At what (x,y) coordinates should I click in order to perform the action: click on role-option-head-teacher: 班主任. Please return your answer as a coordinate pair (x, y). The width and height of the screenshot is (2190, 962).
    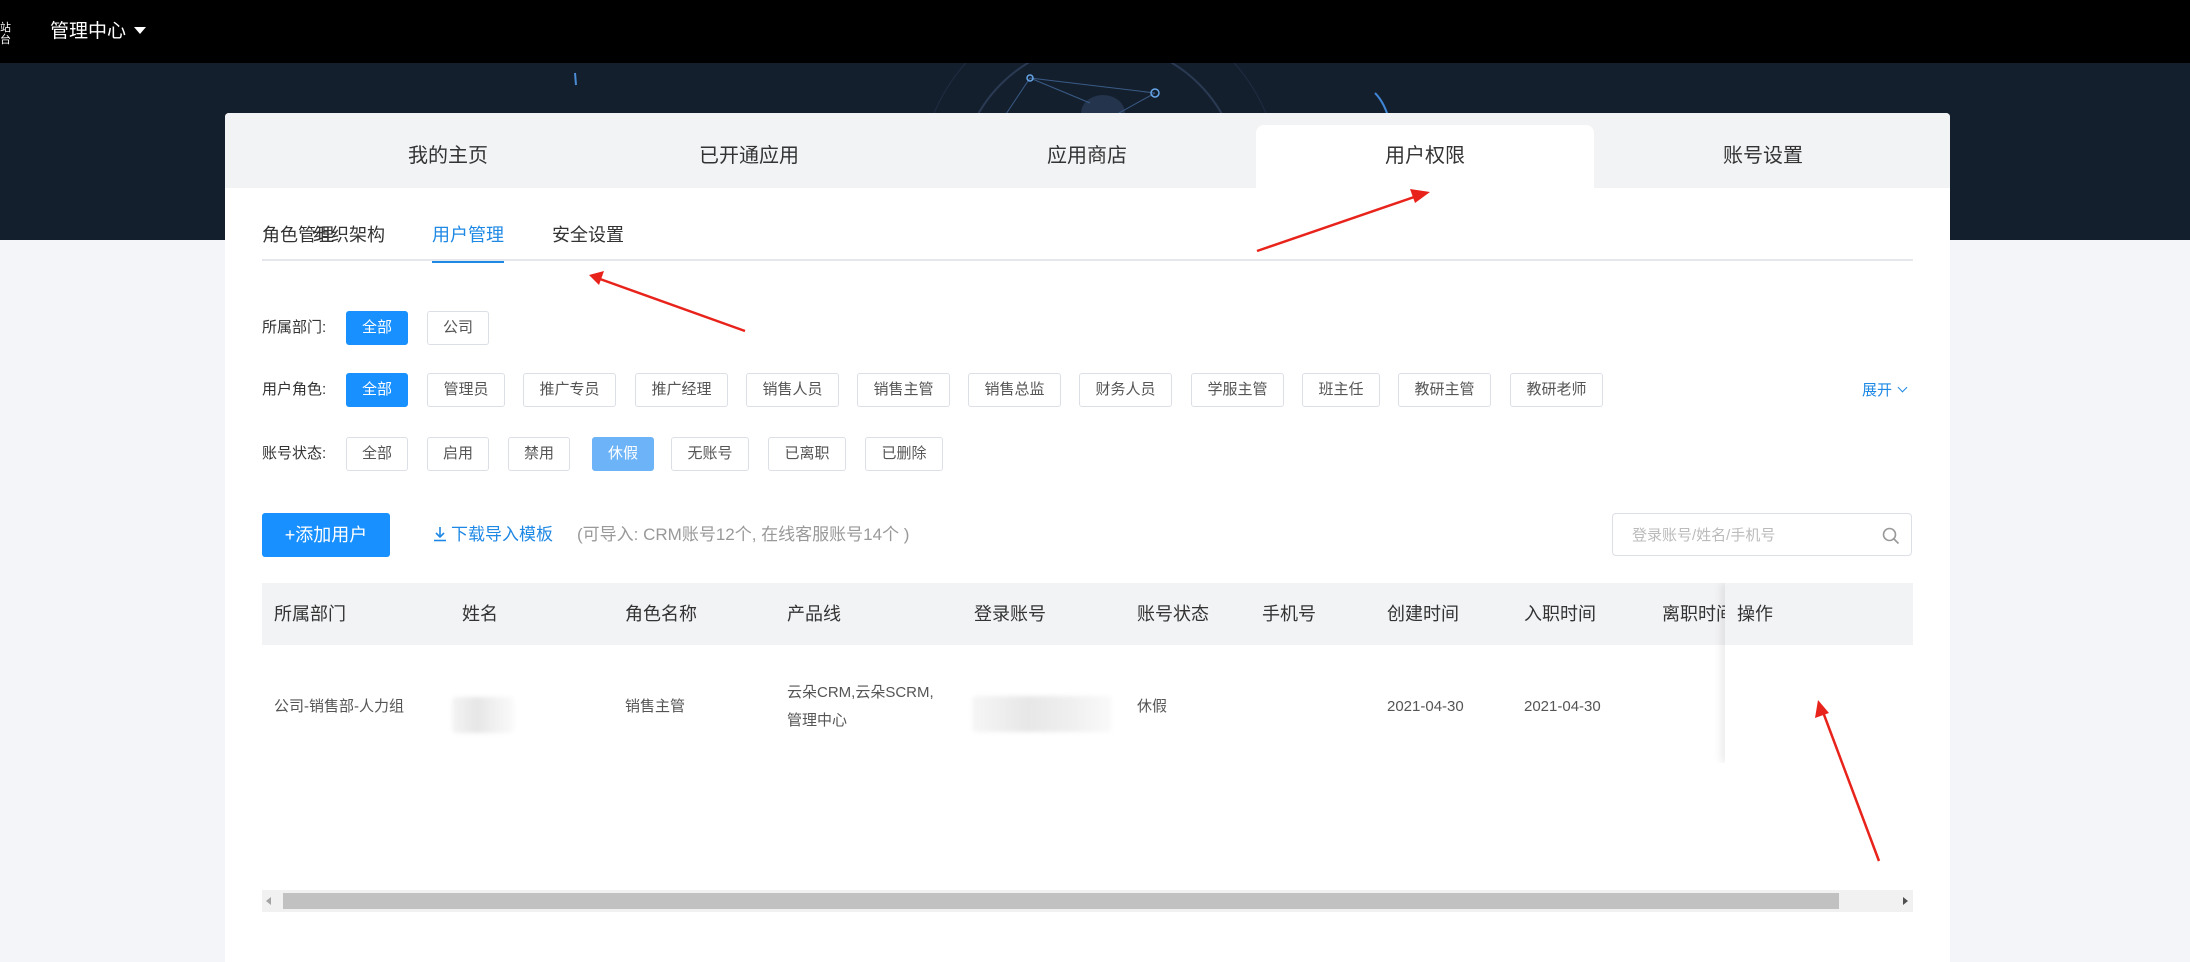
    Looking at the image, I should click on (1341, 390).